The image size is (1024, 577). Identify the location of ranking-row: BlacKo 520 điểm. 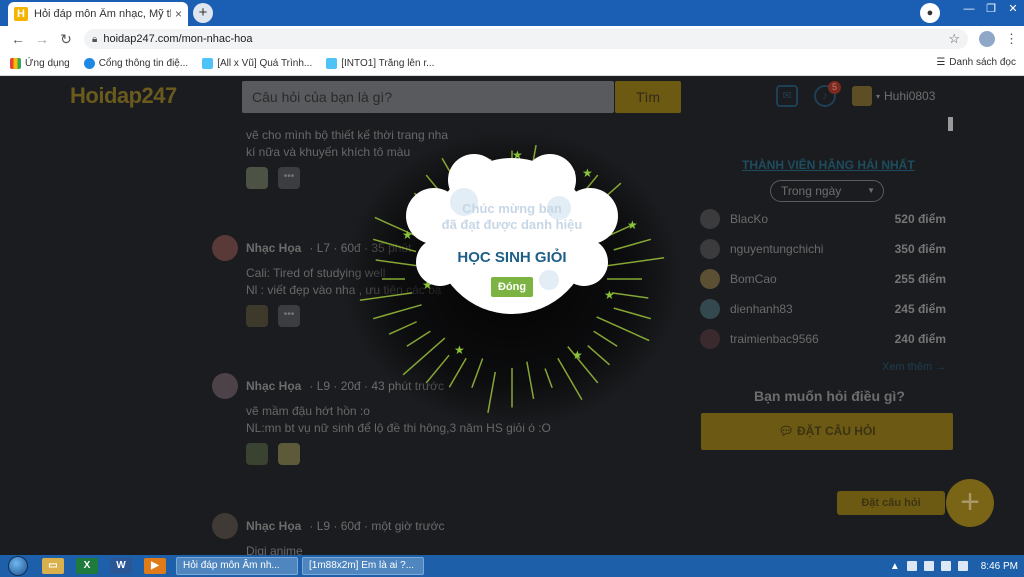
(823, 219).